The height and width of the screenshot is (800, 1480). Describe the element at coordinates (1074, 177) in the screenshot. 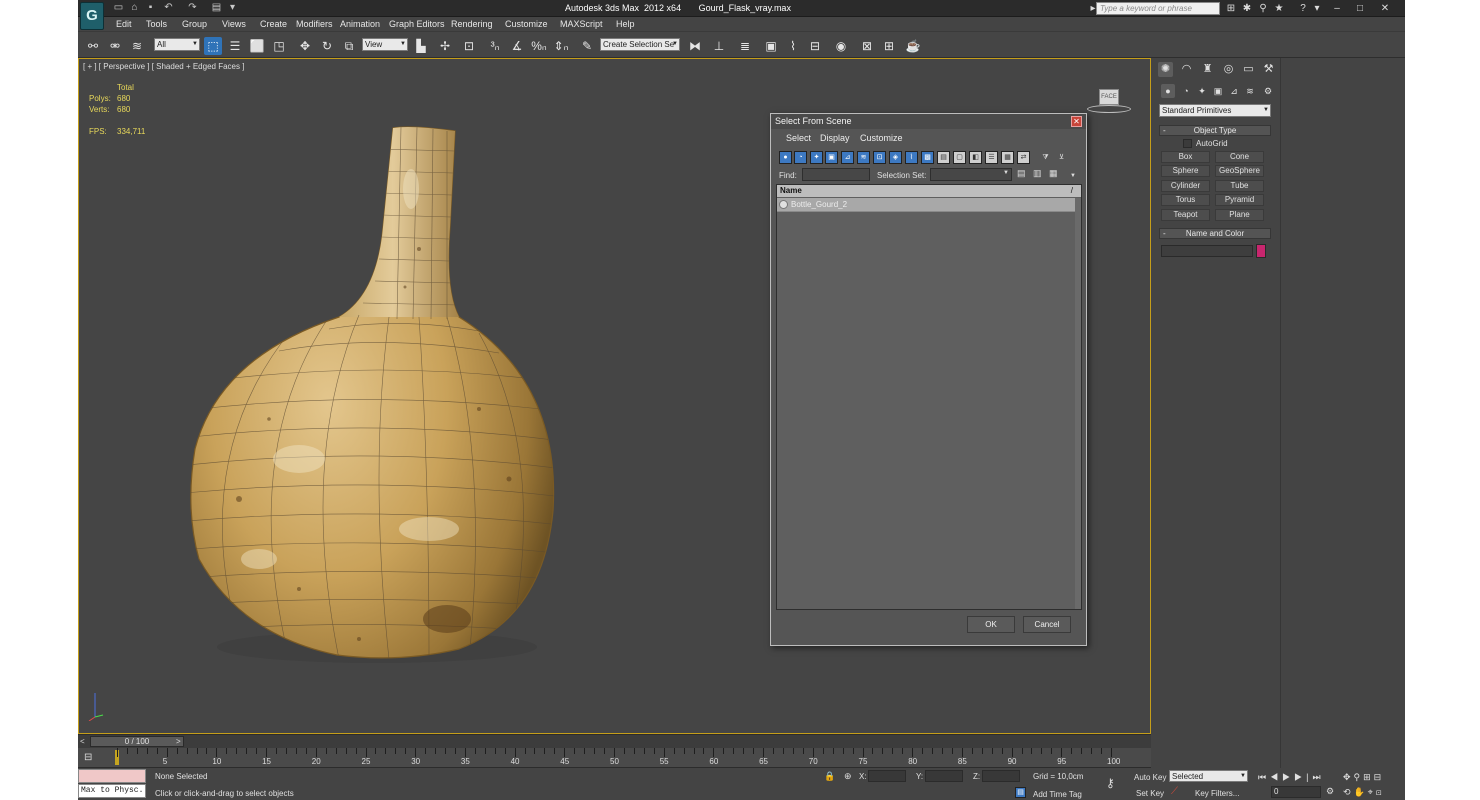

I see `expand-options-icon: ▼` at that location.